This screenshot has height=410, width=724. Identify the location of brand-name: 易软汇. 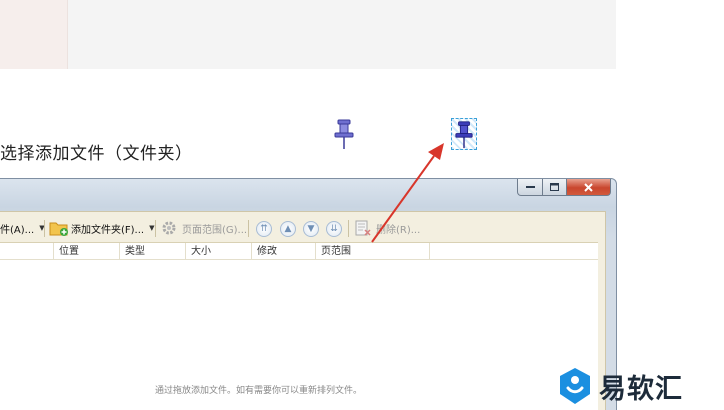
(641, 389).